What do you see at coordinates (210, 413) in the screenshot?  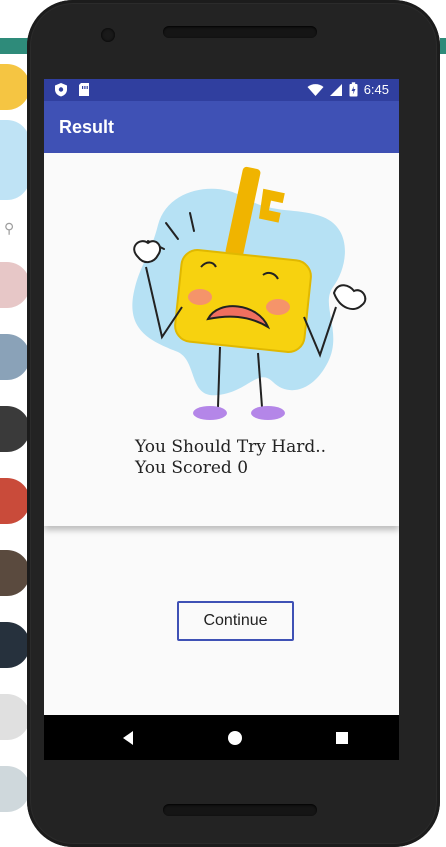 I see `left-shoe` at bounding box center [210, 413].